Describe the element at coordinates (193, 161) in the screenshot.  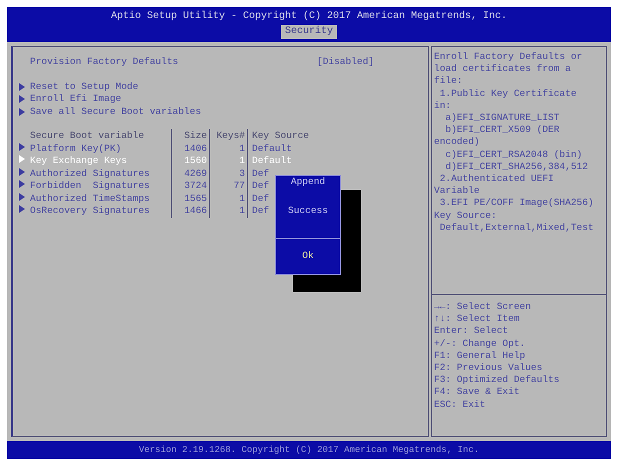
I see `size-cell: 1560` at that location.